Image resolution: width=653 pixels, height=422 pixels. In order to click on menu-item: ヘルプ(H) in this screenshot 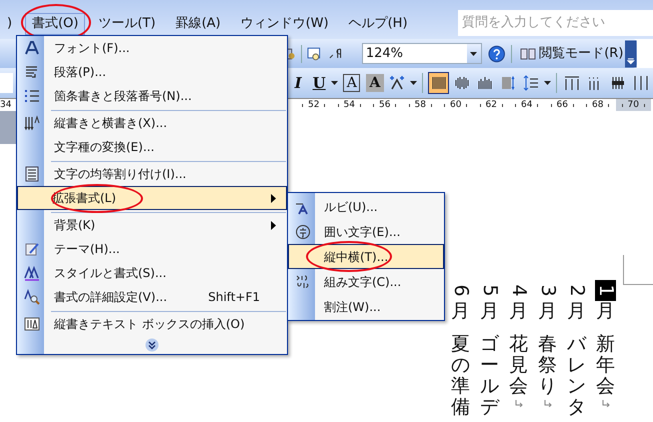, I will do `click(378, 24)`.